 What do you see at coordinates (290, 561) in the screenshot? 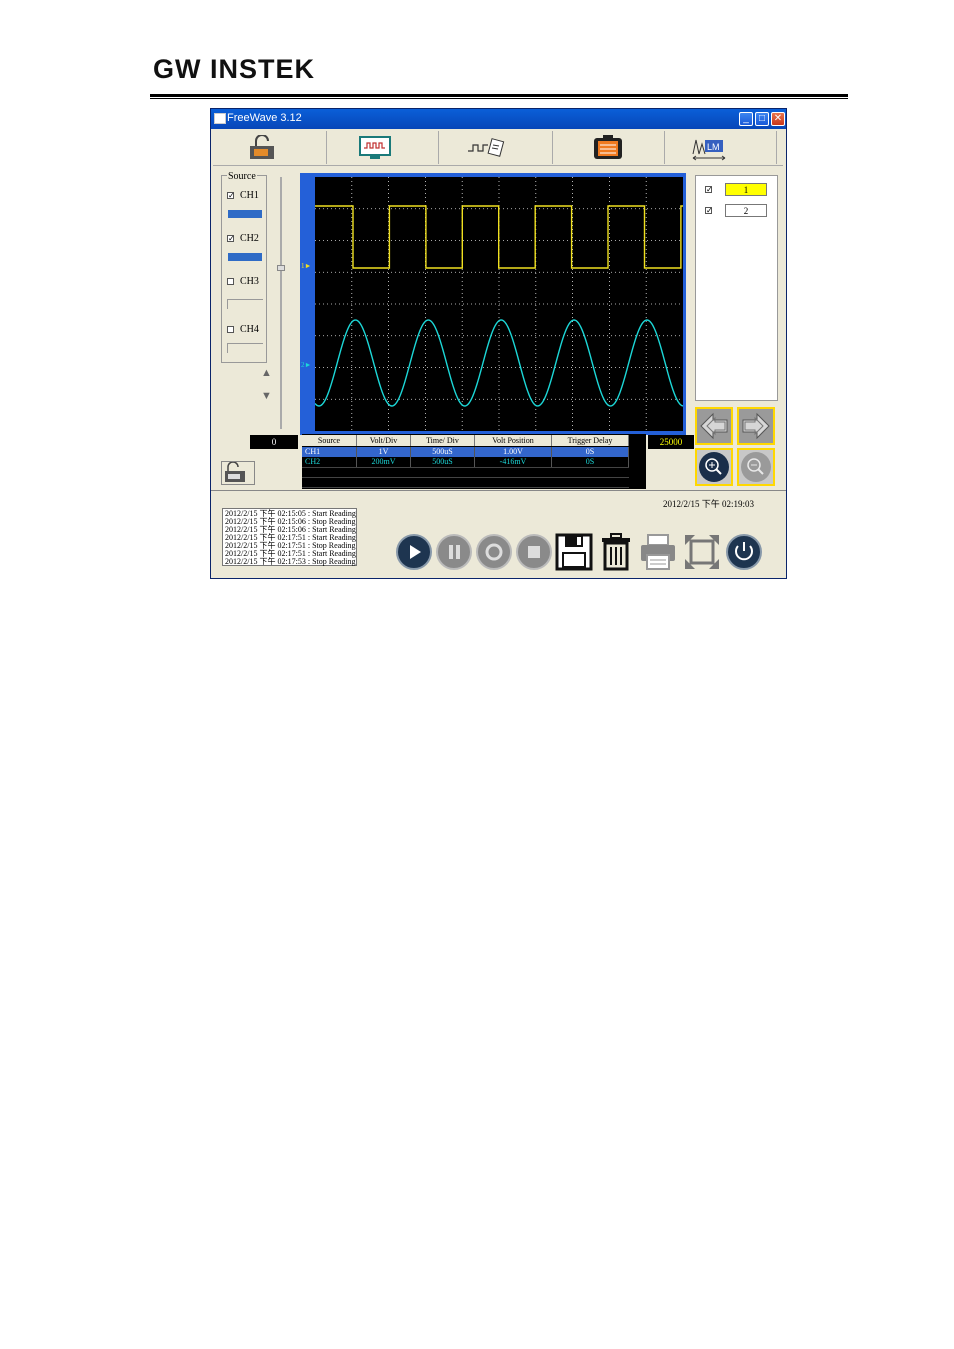
I see `log-line: 2012/2/15 下午 02:17:53 : Stop Reading` at bounding box center [290, 561].